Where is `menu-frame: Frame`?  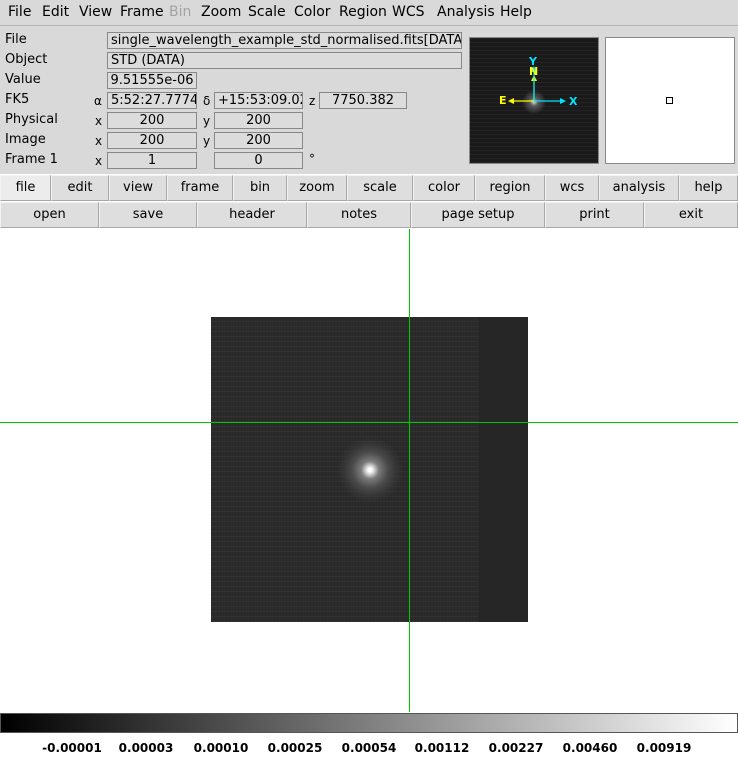
menu-frame: Frame is located at coordinates (142, 12).